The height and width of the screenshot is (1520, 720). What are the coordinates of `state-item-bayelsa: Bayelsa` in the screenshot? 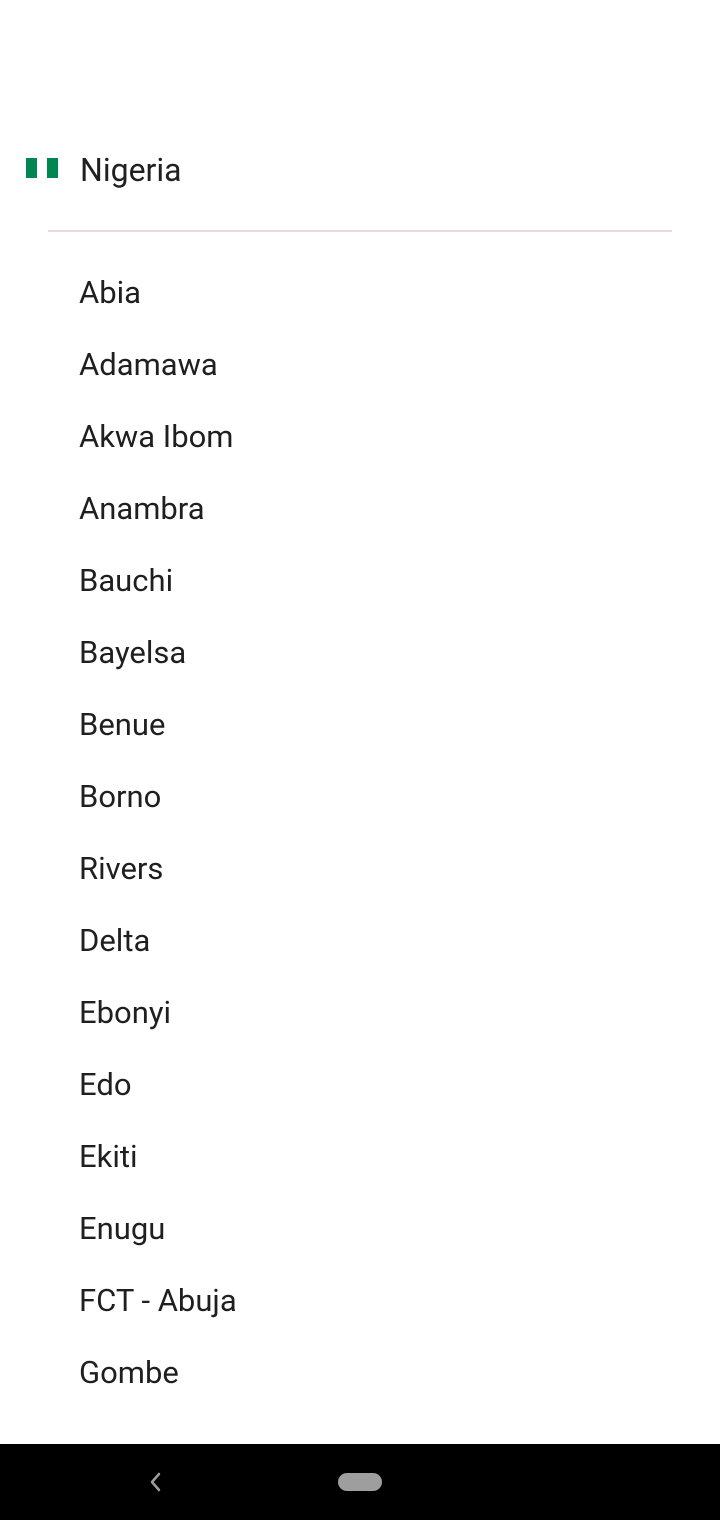 It's located at (360, 653).